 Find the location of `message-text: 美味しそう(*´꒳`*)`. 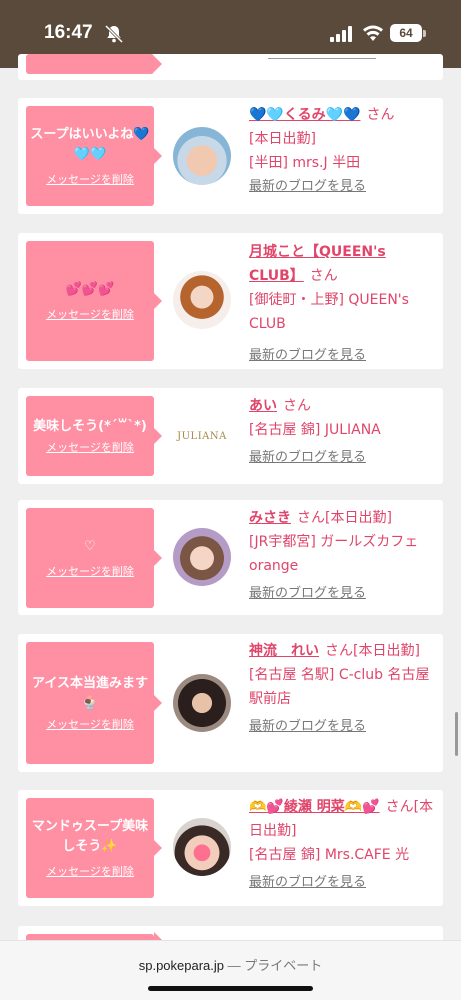

message-text: 美味しそう(*´꒳`*) is located at coordinates (90, 426).